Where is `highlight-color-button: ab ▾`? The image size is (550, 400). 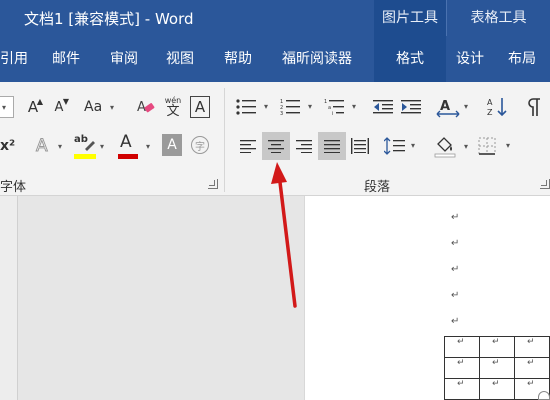 highlight-color-button: ab ▾ is located at coordinates (89, 146).